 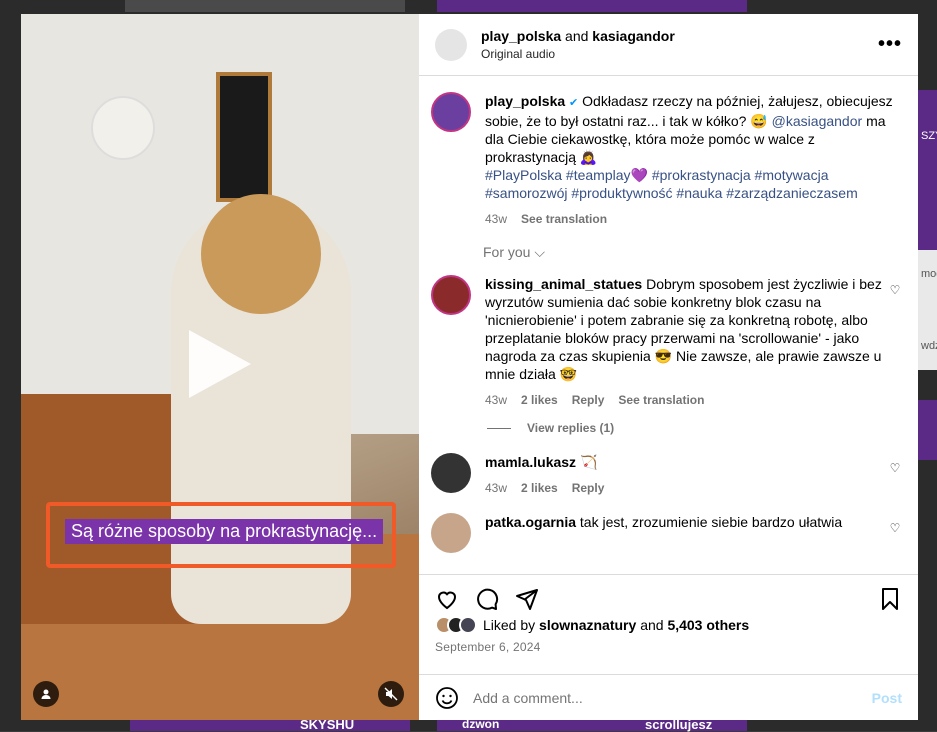 What do you see at coordinates (530, 462) in the screenshot?
I see `comment-username: mamla.lukasz` at bounding box center [530, 462].